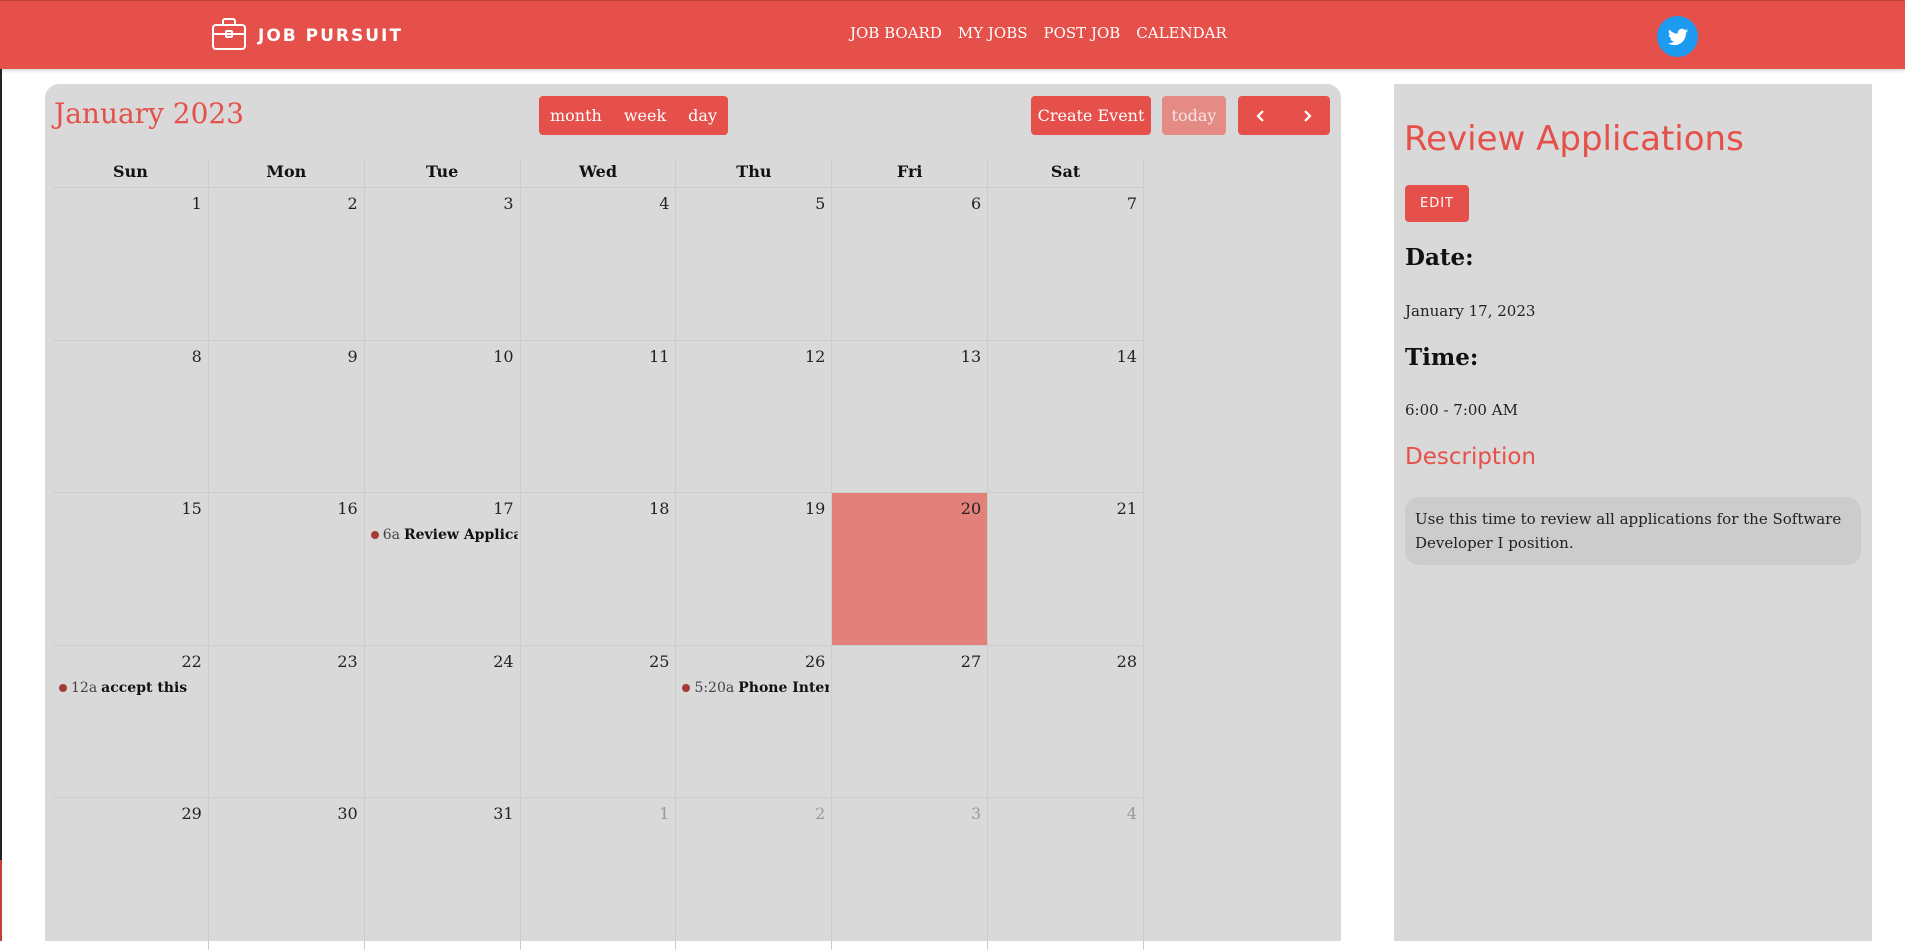  I want to click on day-cell: 11, so click(598, 415).